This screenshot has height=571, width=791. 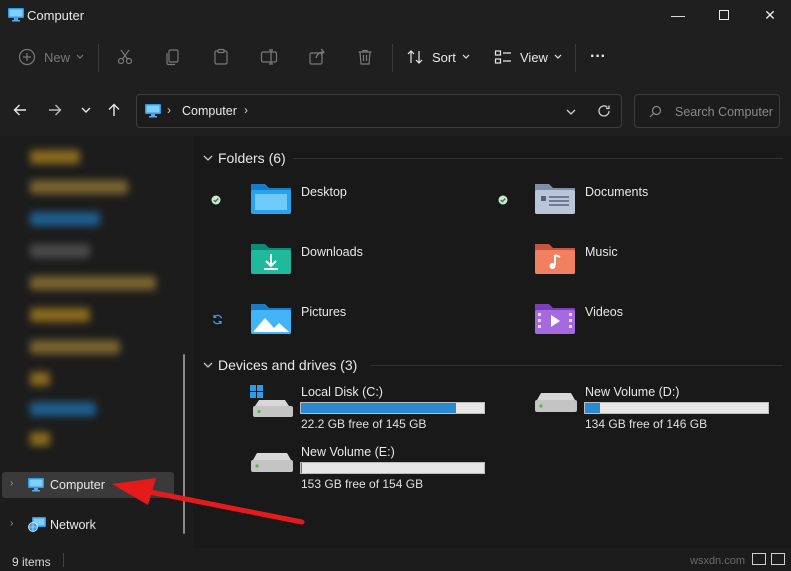 What do you see at coordinates (273, 200) in the screenshot?
I see `folder-desktop` at bounding box center [273, 200].